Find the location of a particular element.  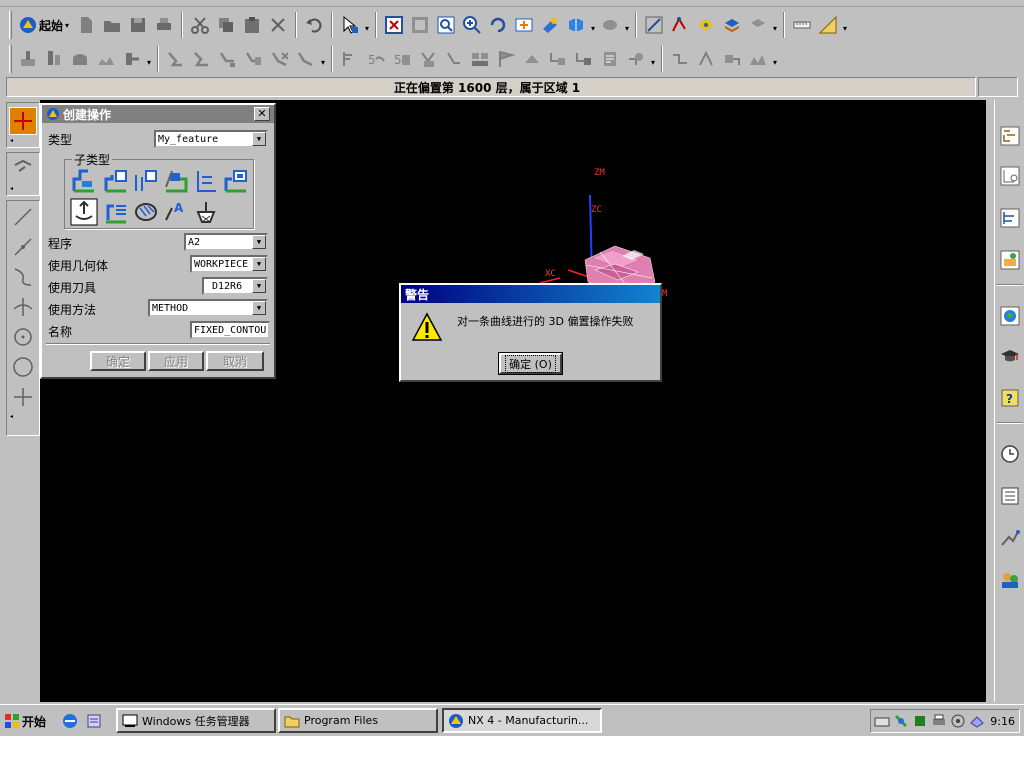

feature-tree-button is located at coordinates (706, 59).